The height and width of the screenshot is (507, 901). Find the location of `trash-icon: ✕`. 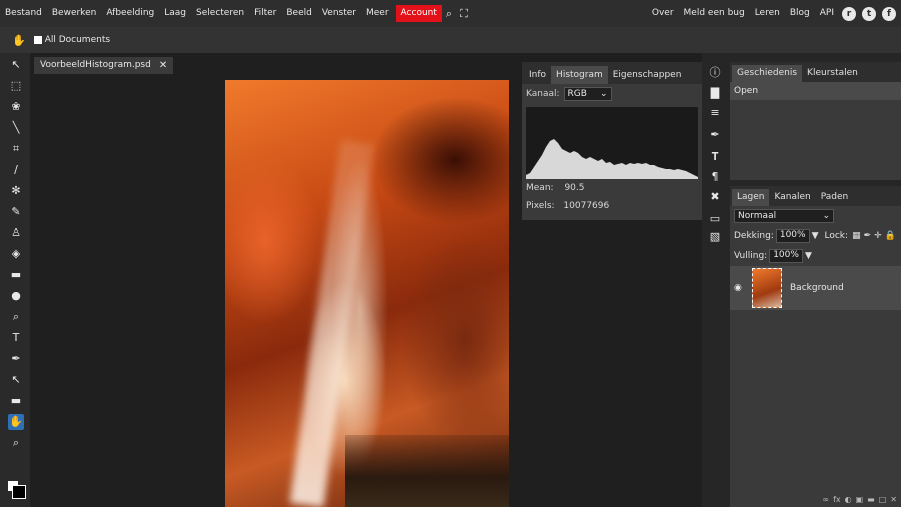

trash-icon: ✕ is located at coordinates (893, 499).